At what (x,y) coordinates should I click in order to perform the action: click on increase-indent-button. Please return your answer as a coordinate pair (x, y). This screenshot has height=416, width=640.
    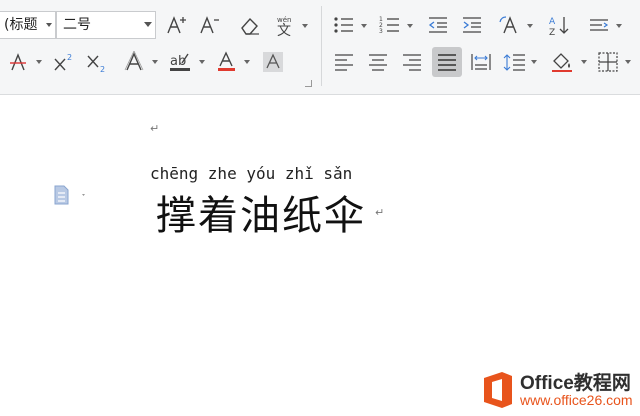
    Looking at the image, I should click on (472, 25).